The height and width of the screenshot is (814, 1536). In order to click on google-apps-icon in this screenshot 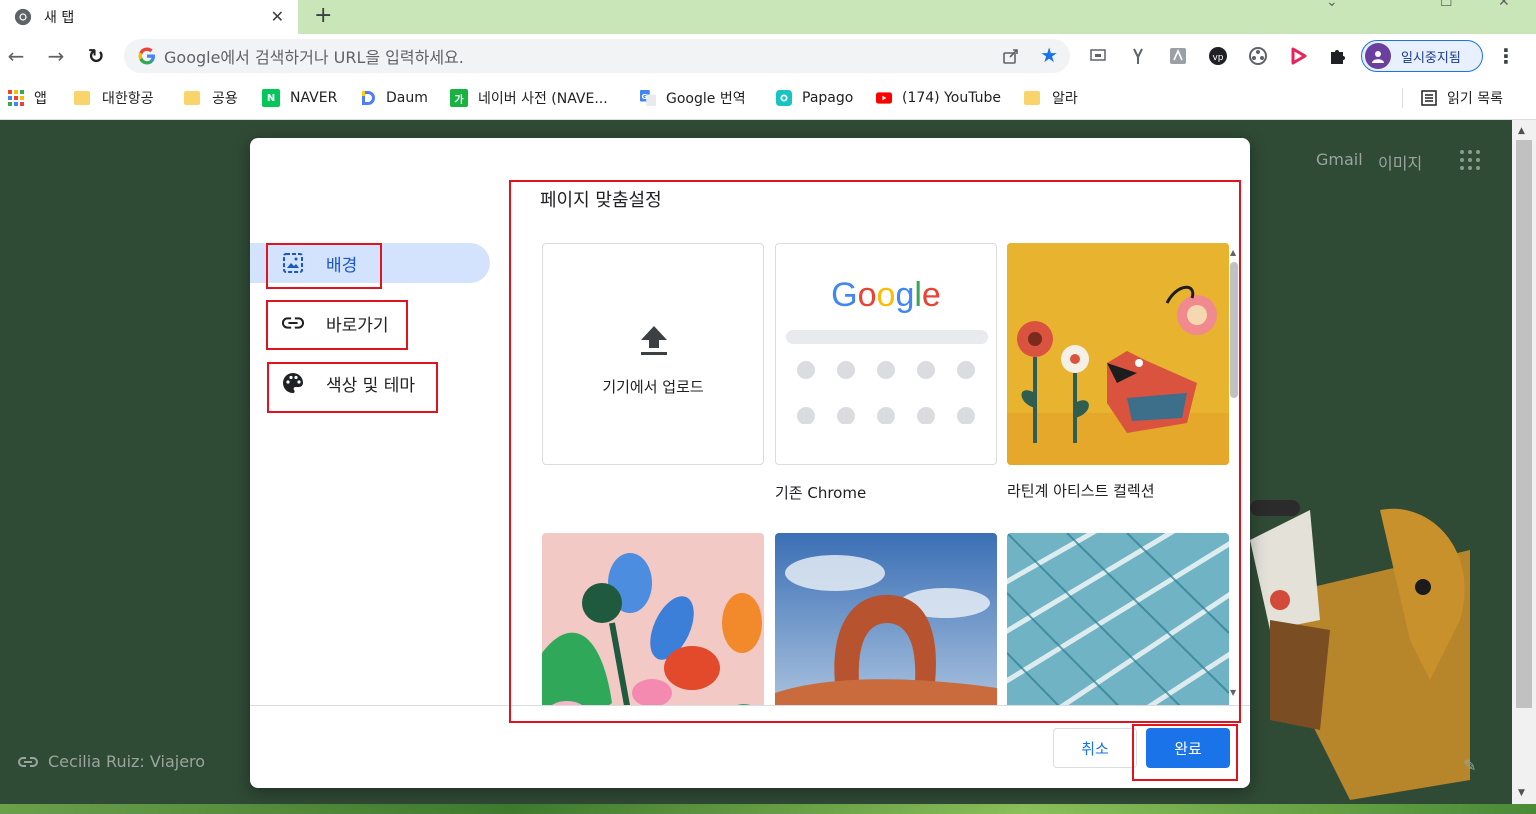, I will do `click(1470, 160)`.